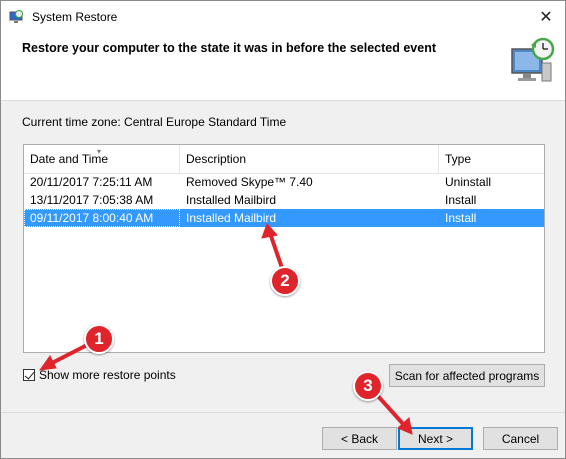 This screenshot has width=566, height=459. I want to click on column-description-label: Description, so click(216, 159).